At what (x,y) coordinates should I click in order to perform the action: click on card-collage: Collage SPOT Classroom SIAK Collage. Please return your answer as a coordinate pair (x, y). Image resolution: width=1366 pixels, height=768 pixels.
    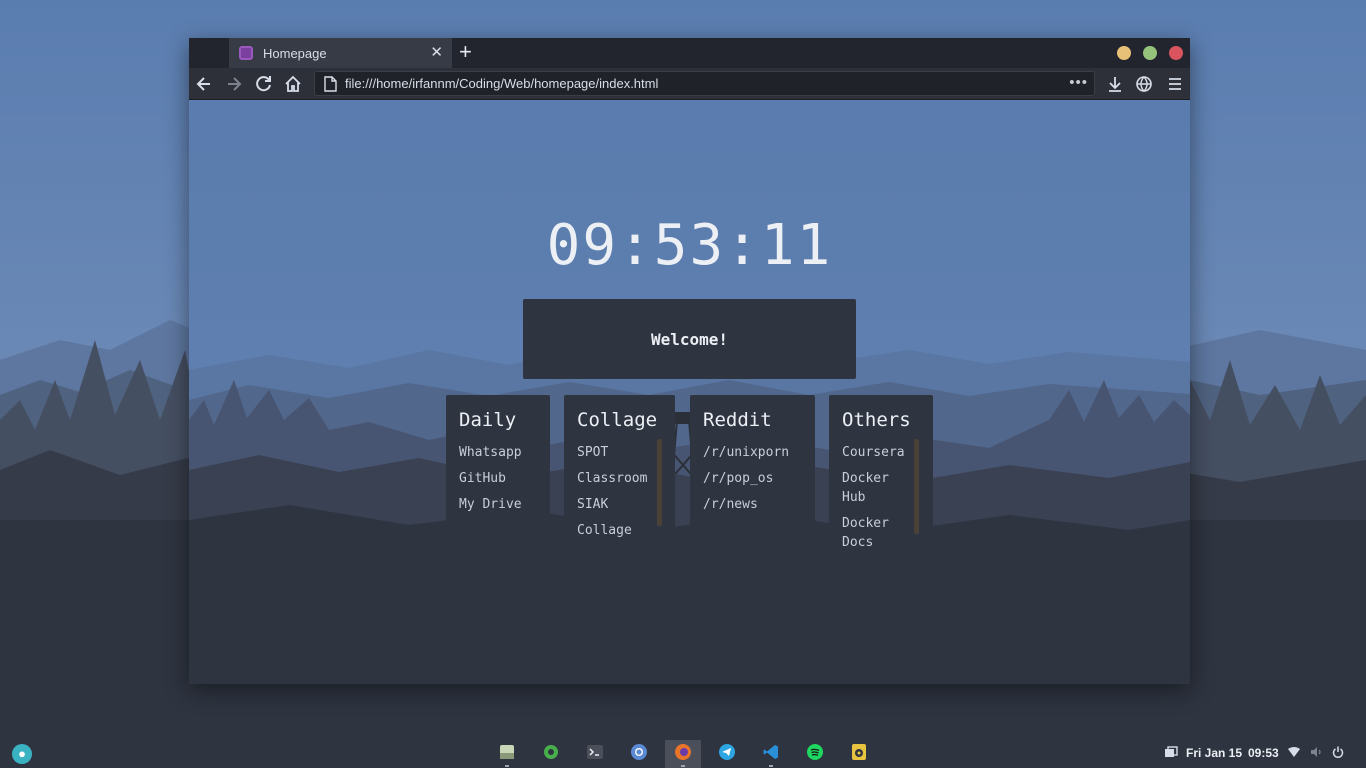
    Looking at the image, I should click on (619, 471).